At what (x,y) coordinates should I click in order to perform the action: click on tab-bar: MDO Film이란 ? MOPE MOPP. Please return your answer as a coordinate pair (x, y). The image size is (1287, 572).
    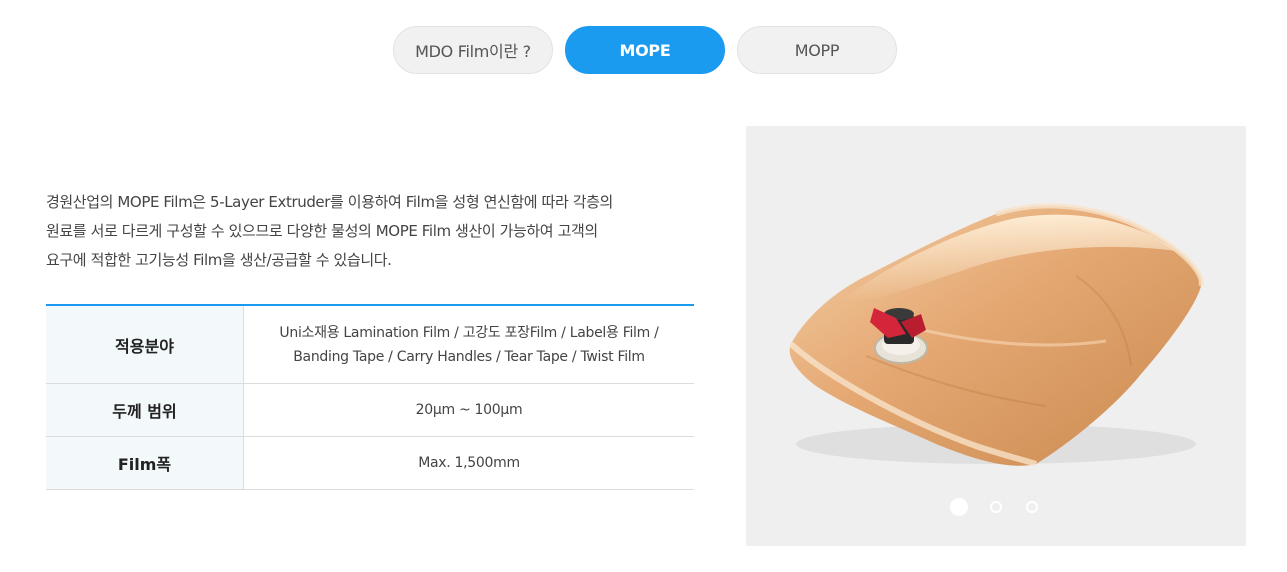
    Looking at the image, I should click on (643, 50).